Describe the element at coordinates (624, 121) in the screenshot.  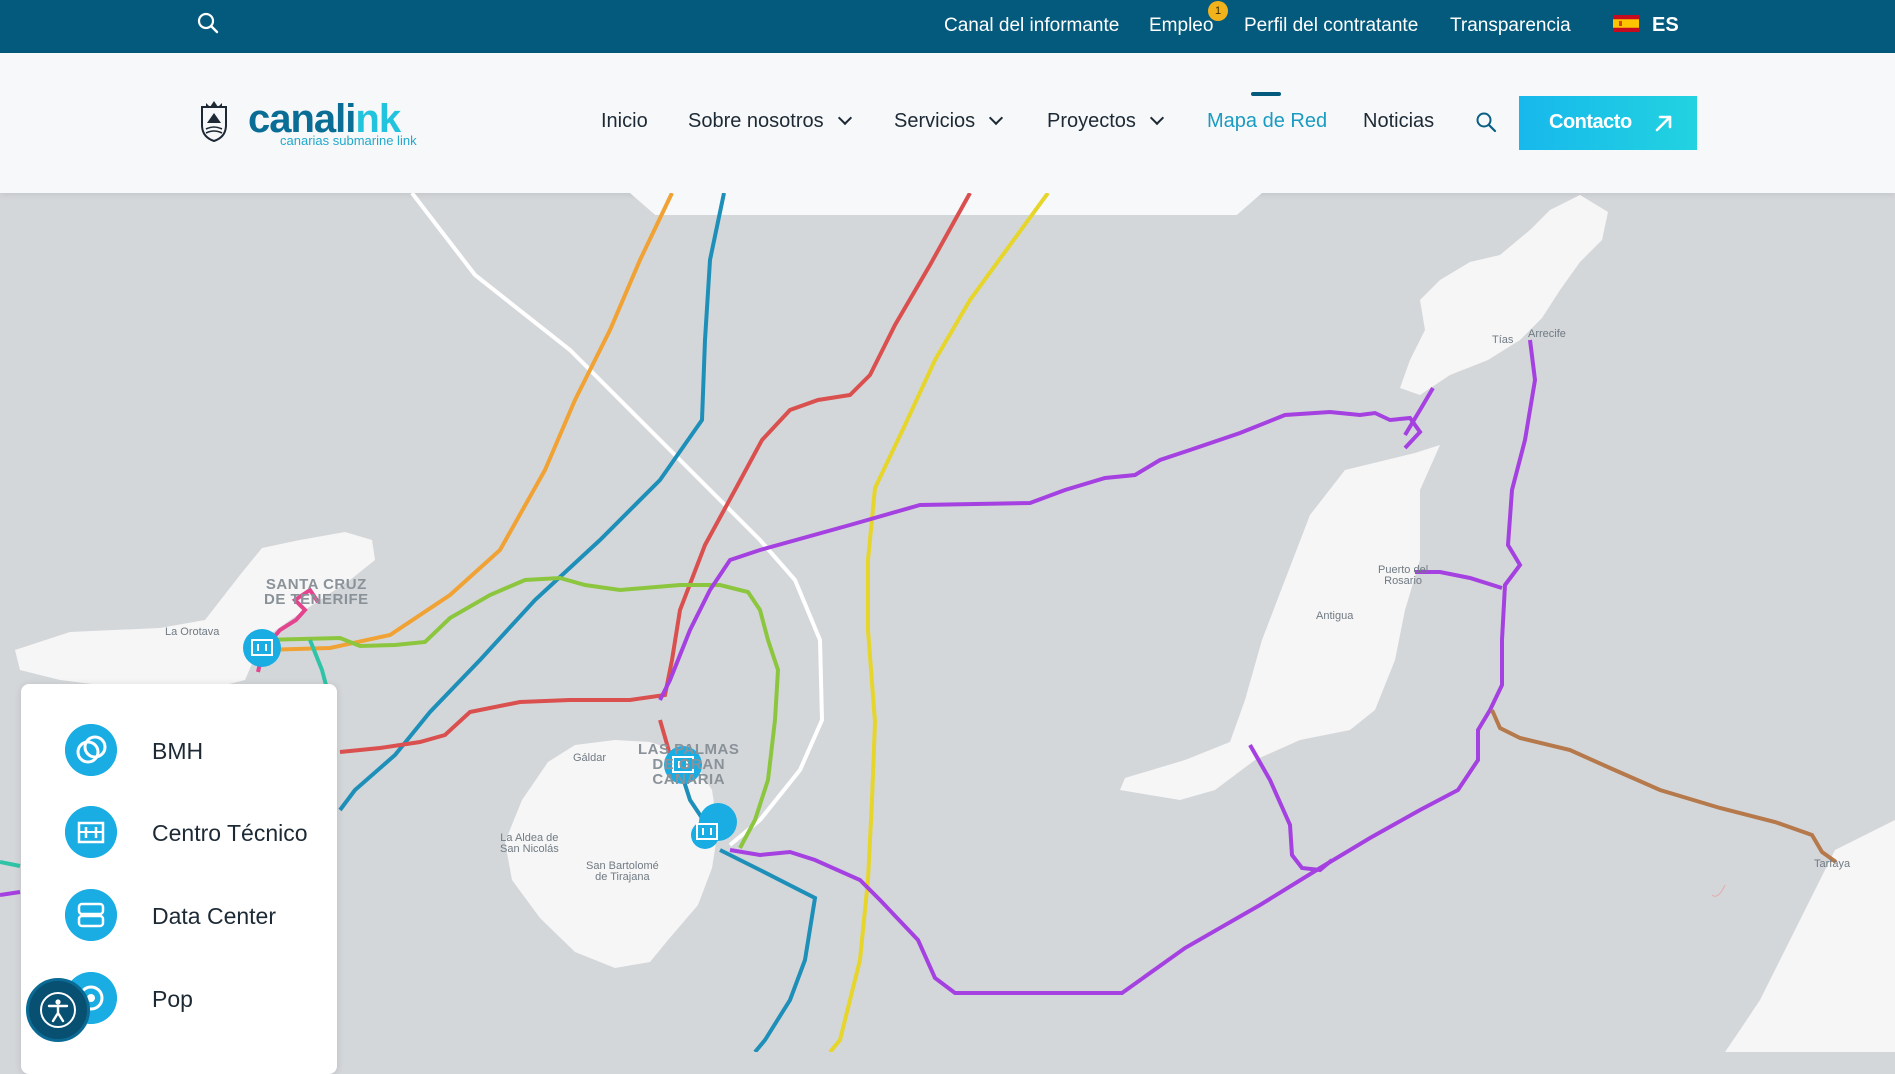
I see `nav-inicio: Inicio` at that location.